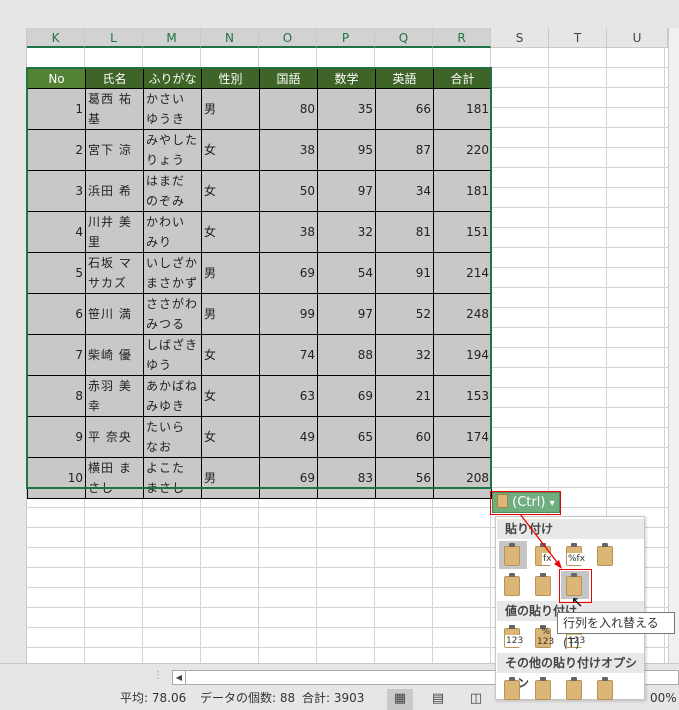  What do you see at coordinates (346, 150) in the screenshot?
I see `table-cell: 95` at bounding box center [346, 150].